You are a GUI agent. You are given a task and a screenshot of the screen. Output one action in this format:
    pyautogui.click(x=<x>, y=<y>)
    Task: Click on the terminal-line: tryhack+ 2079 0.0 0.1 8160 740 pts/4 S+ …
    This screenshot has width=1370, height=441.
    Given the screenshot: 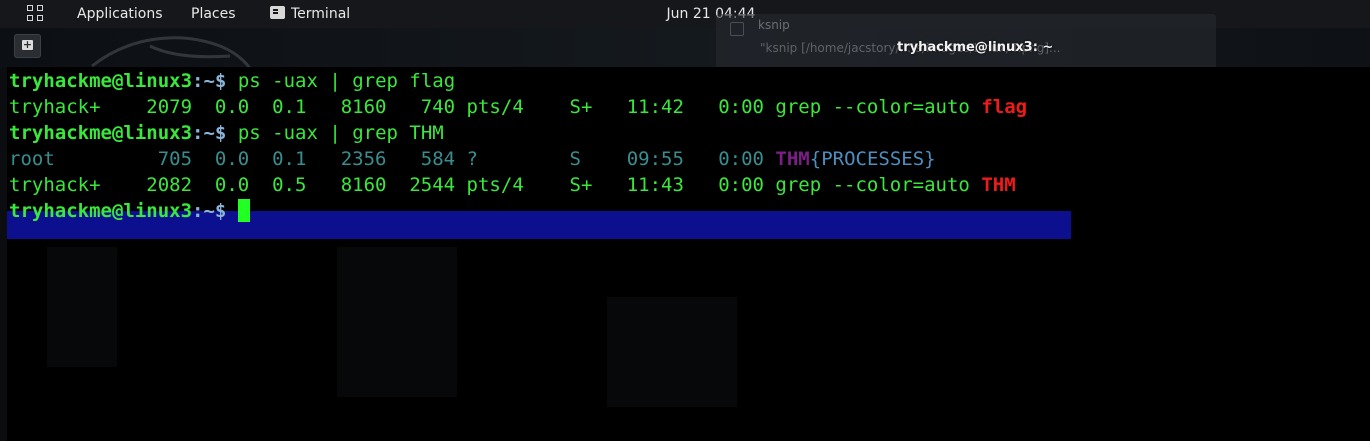 What is the action you would take?
    pyautogui.click(x=518, y=107)
    